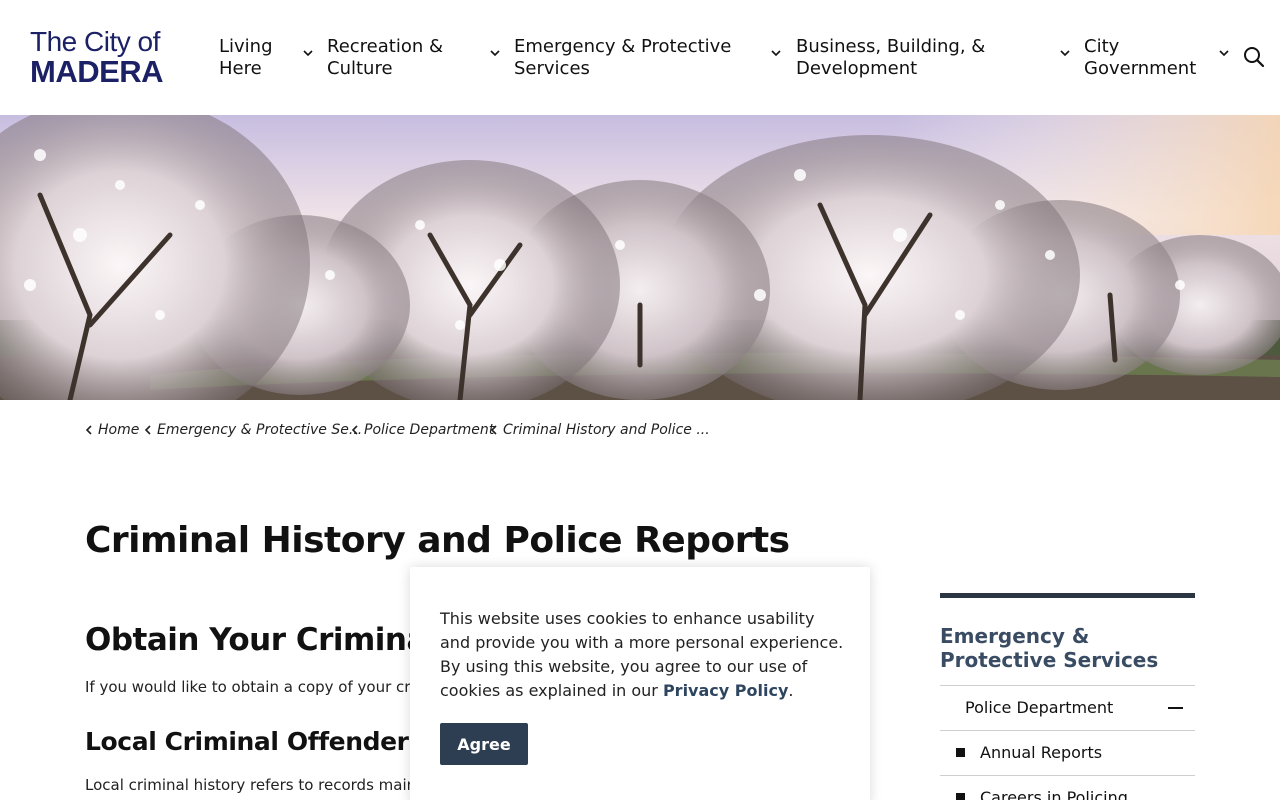 This screenshot has height=800, width=1280. I want to click on page-title: Criminal History and Police Reports, so click(437, 540).